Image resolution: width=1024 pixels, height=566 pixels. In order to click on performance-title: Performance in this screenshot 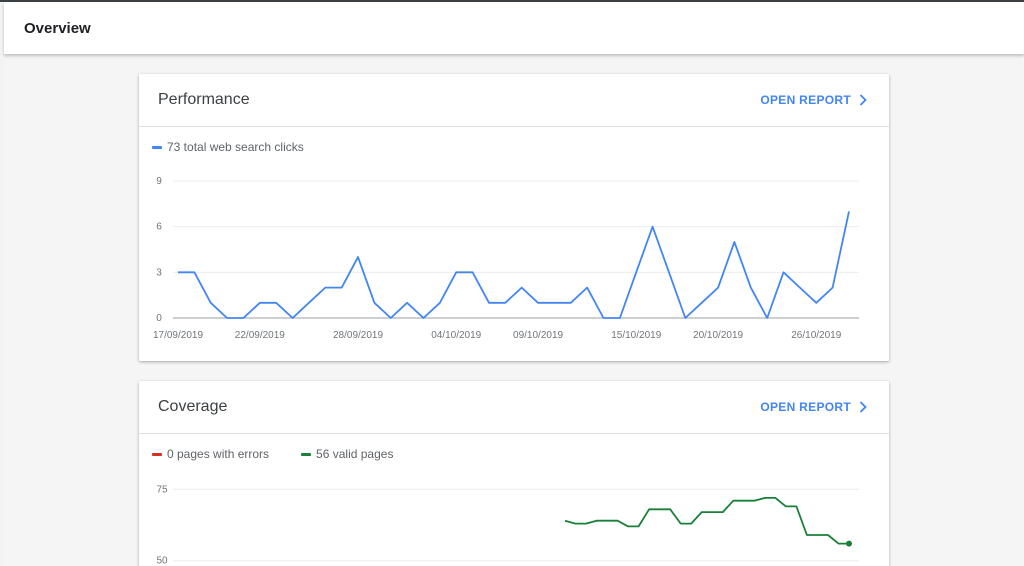, I will do `click(204, 99)`.